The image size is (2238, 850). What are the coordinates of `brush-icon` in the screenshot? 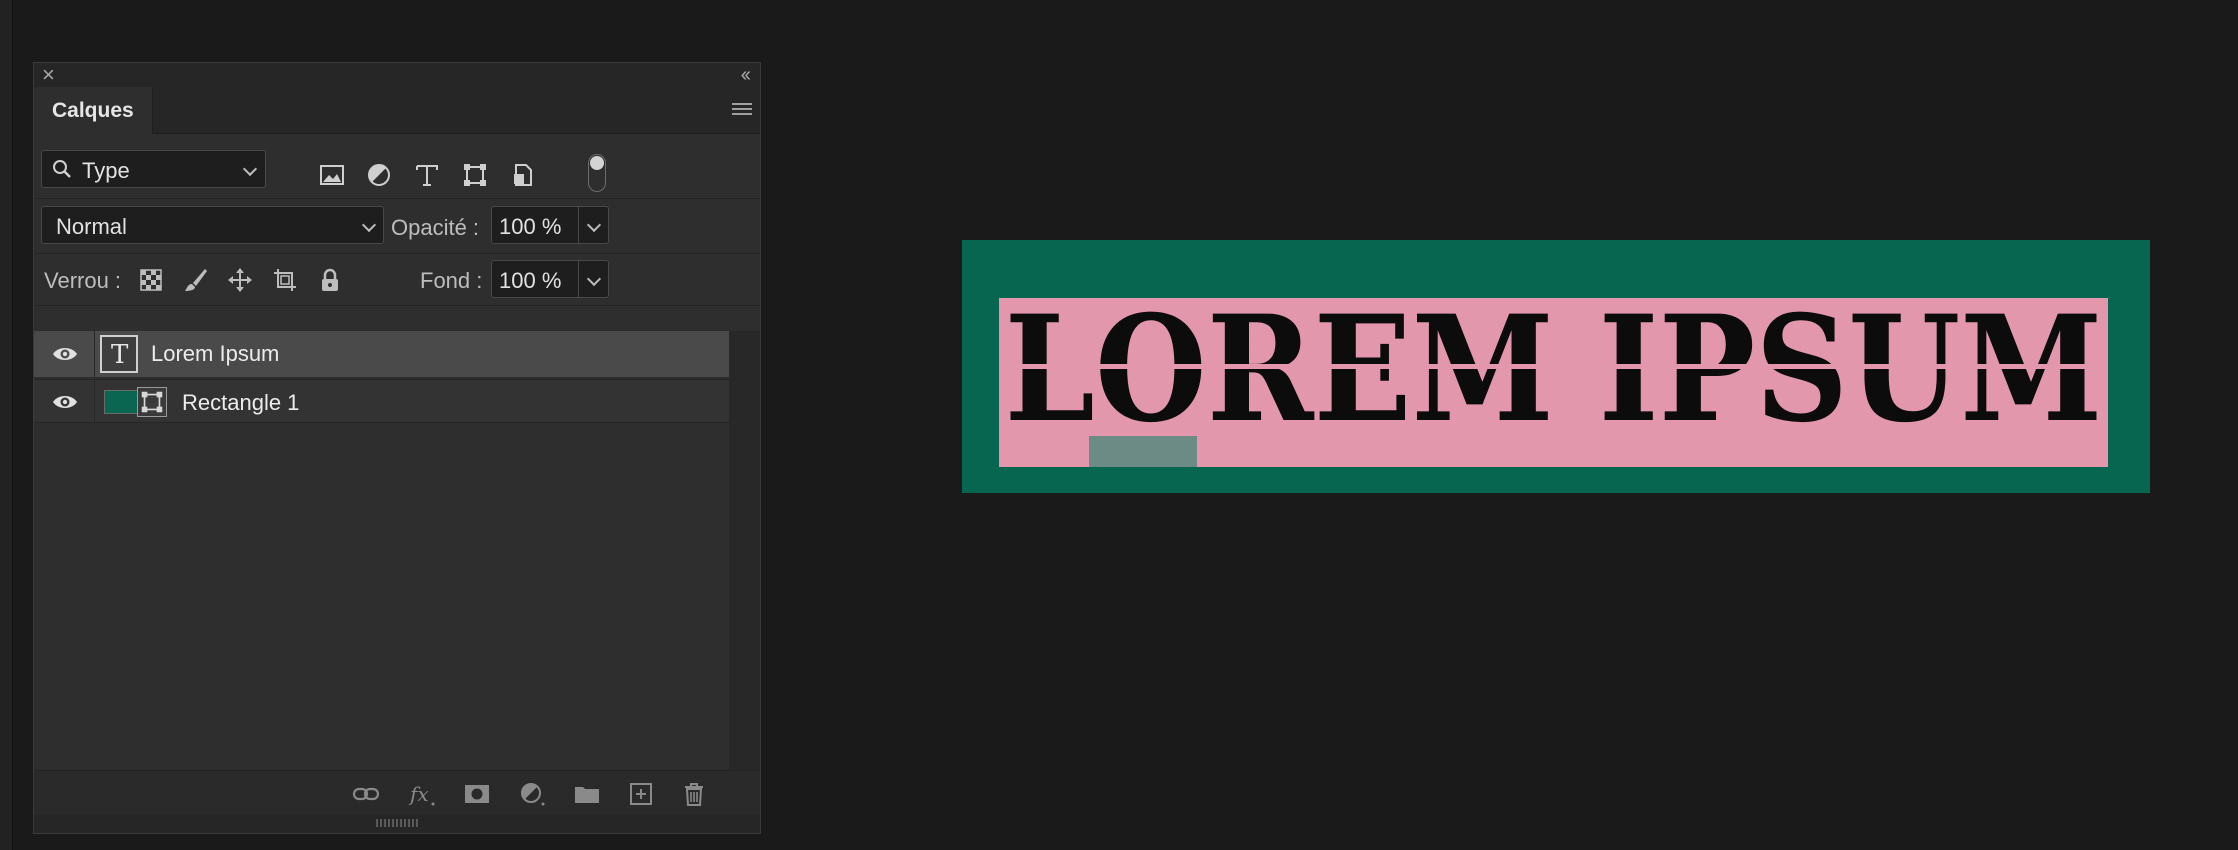 It's located at (196, 280).